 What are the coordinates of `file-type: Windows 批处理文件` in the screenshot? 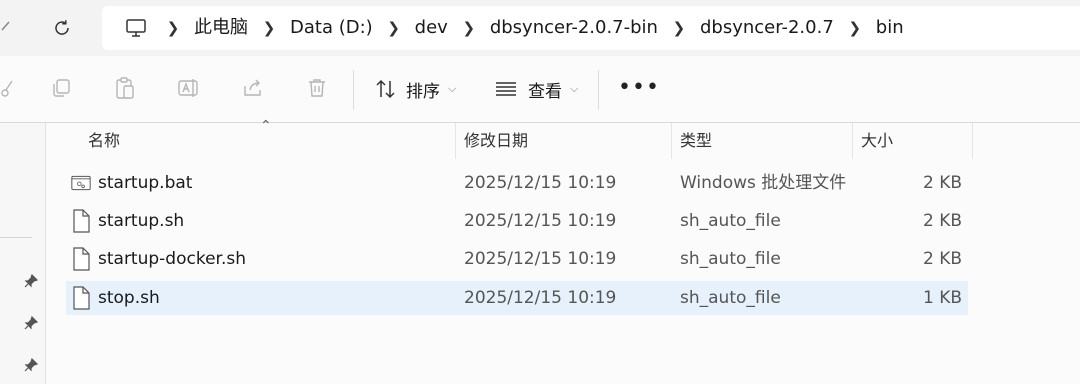 It's located at (763, 183).